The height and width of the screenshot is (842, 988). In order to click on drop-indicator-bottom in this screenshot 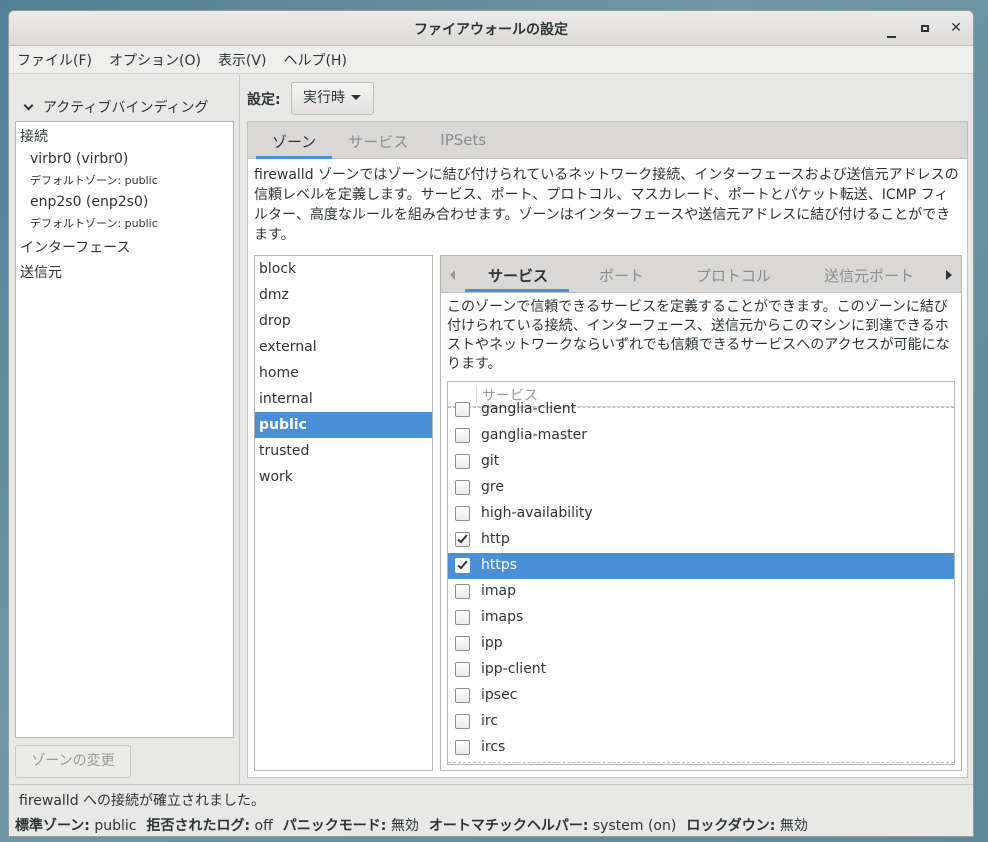, I will do `click(701, 762)`.